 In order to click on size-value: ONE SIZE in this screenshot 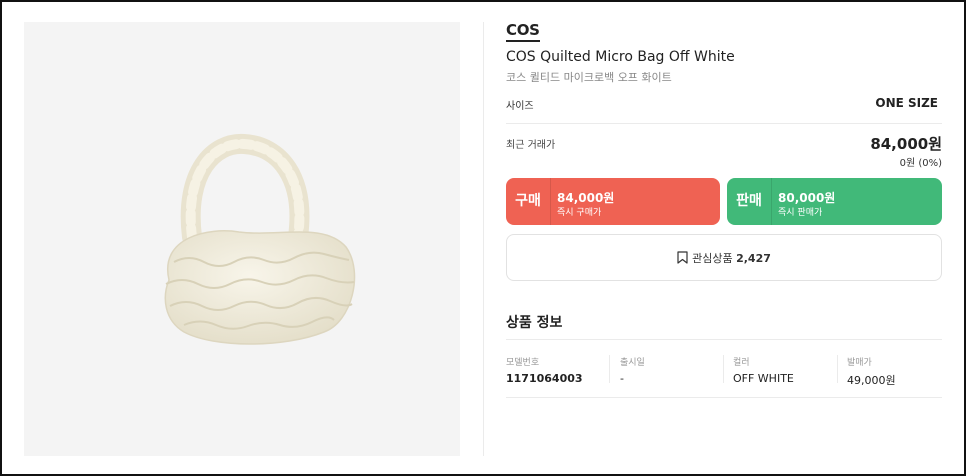, I will do `click(906, 103)`.